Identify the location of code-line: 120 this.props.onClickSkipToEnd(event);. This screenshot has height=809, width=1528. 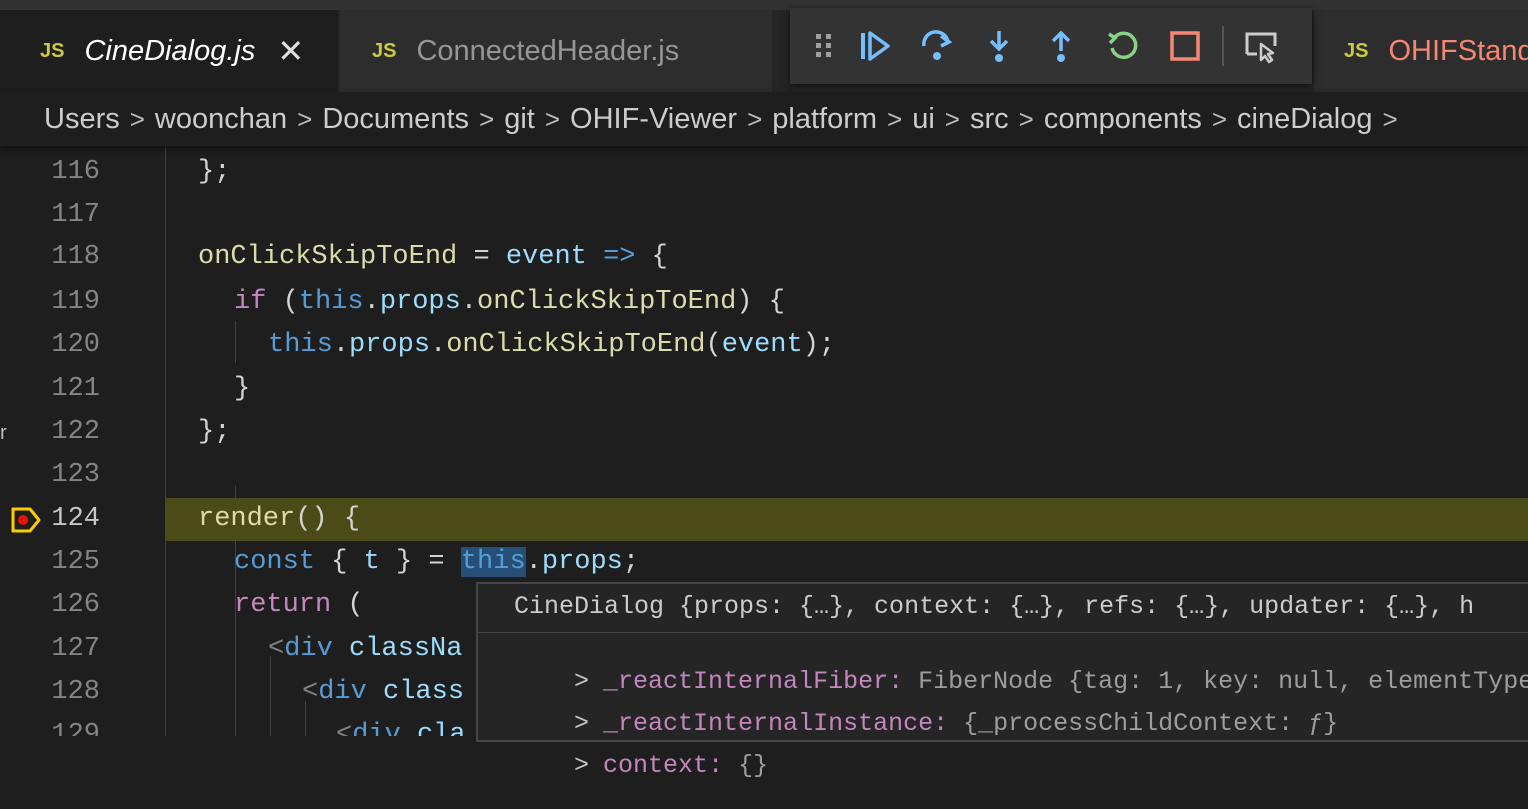
(764, 345).